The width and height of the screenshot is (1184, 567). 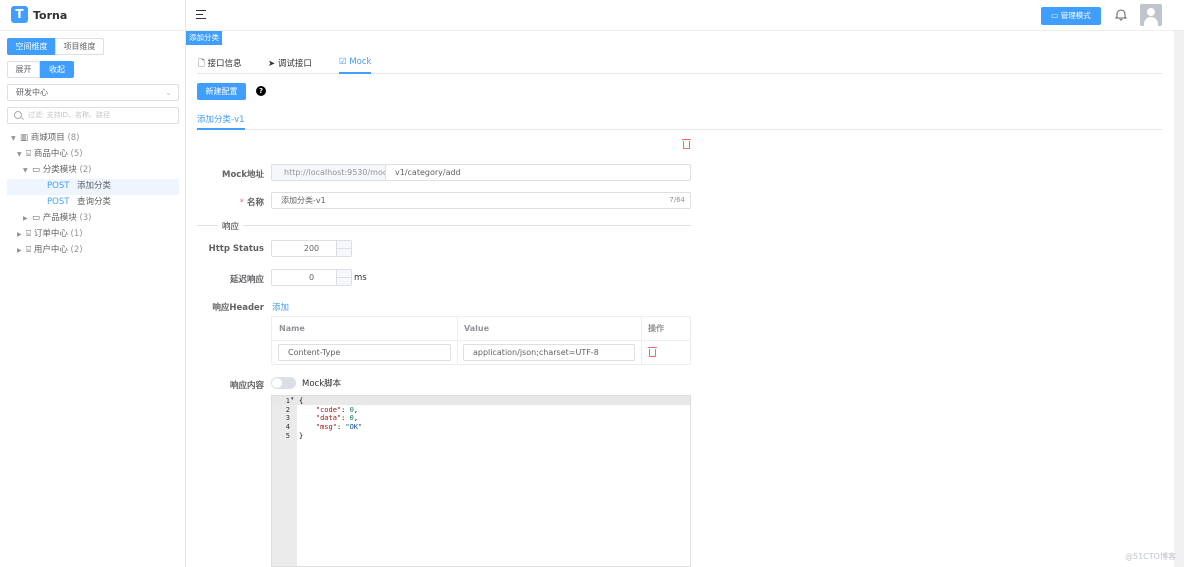 I want to click on row-divider, so click(x=481, y=340).